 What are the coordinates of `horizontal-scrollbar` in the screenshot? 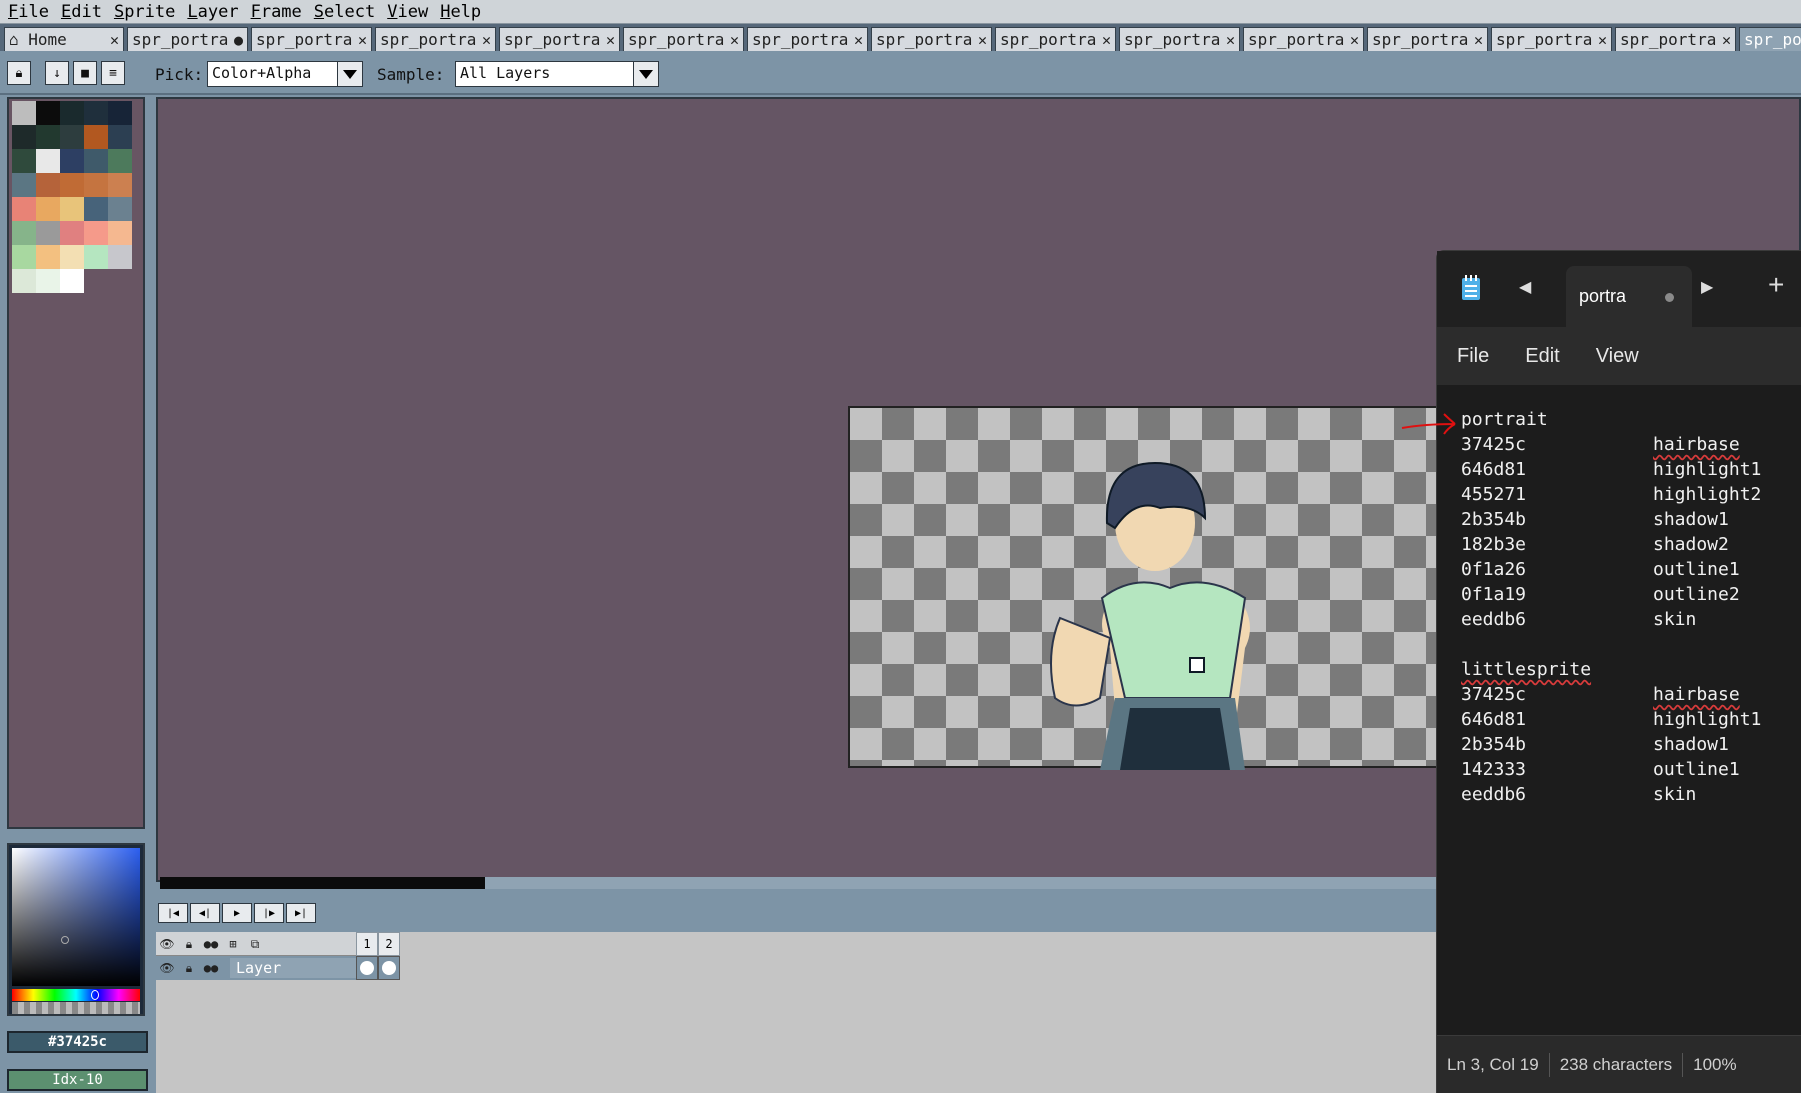 It's located at (800, 883).